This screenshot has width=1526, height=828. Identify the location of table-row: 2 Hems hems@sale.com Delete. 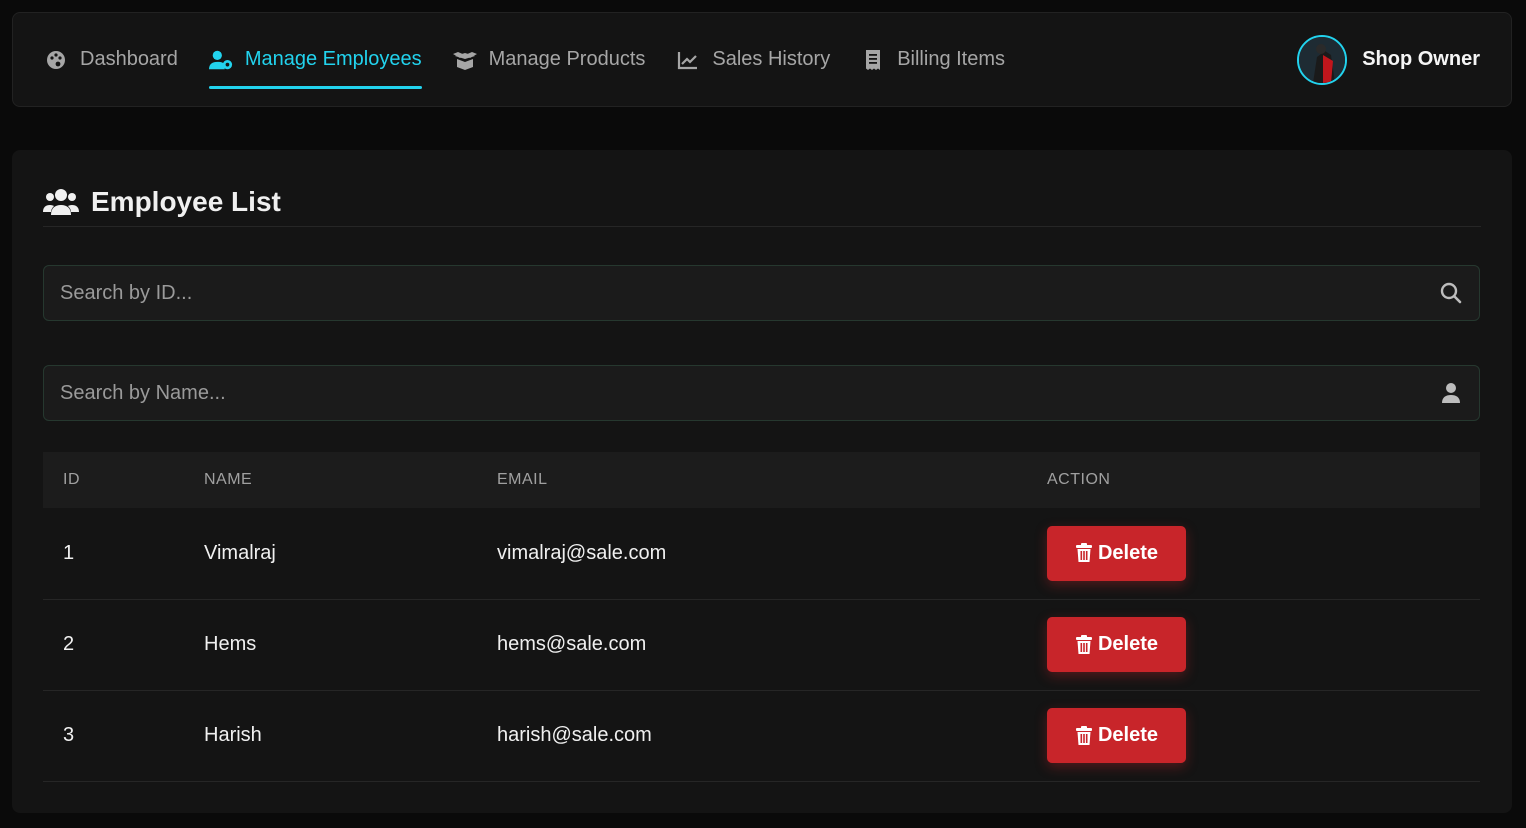
(761, 644).